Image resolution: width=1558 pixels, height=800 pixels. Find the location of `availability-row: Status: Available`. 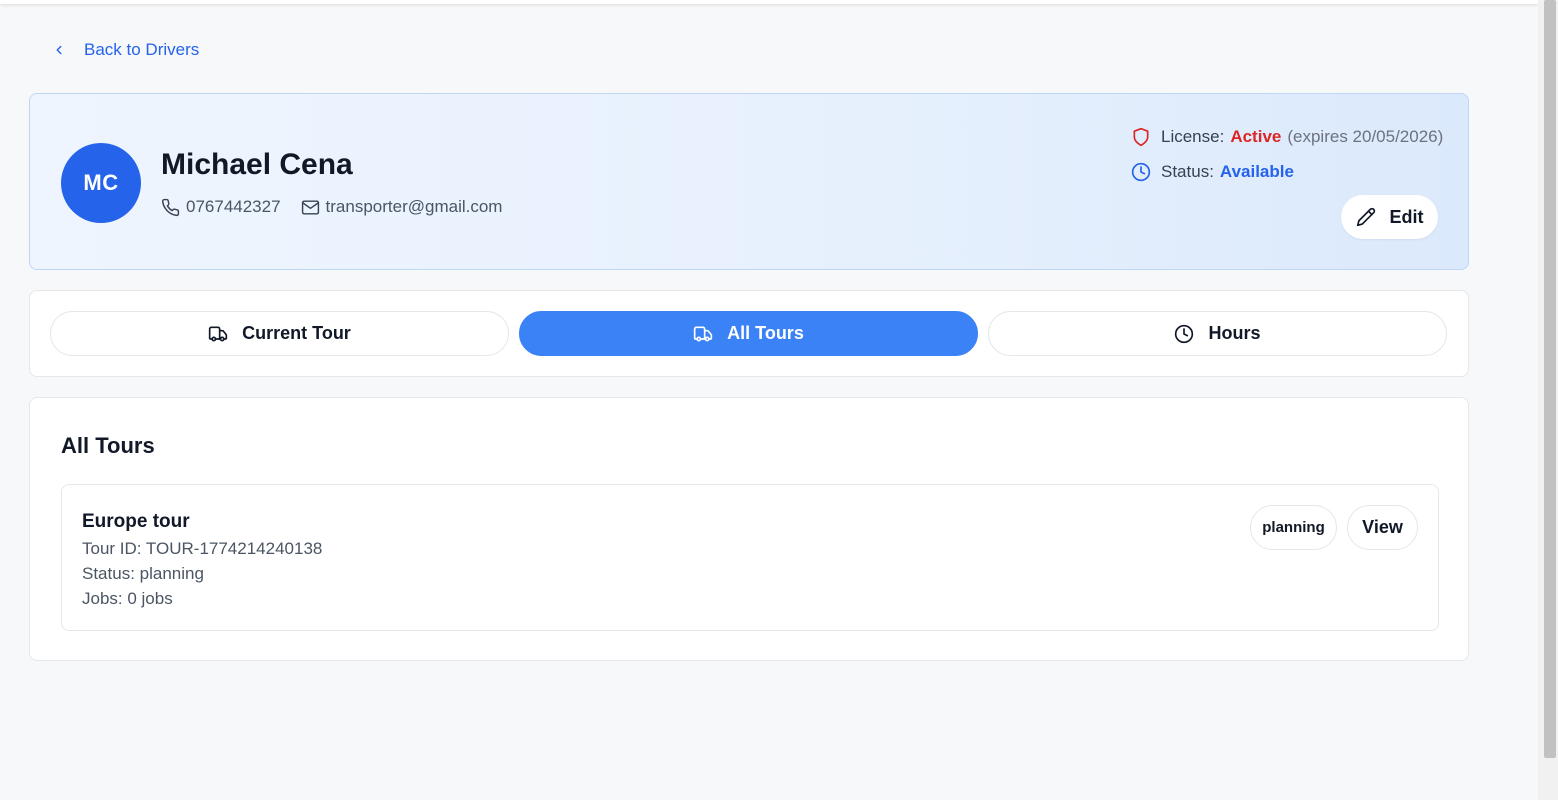

availability-row: Status: Available is located at coordinates (1212, 172).